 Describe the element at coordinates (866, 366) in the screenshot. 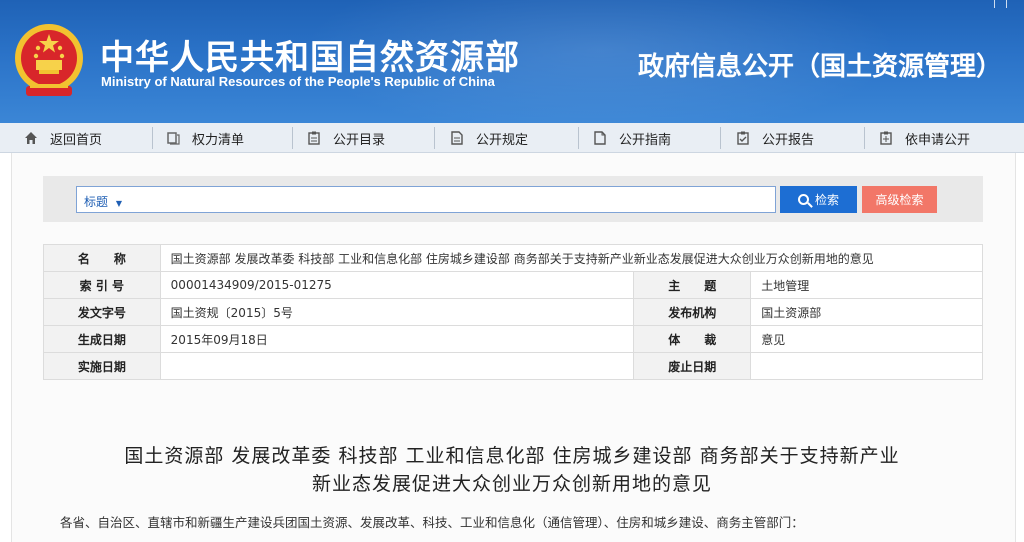

I see `value-abolish` at that location.